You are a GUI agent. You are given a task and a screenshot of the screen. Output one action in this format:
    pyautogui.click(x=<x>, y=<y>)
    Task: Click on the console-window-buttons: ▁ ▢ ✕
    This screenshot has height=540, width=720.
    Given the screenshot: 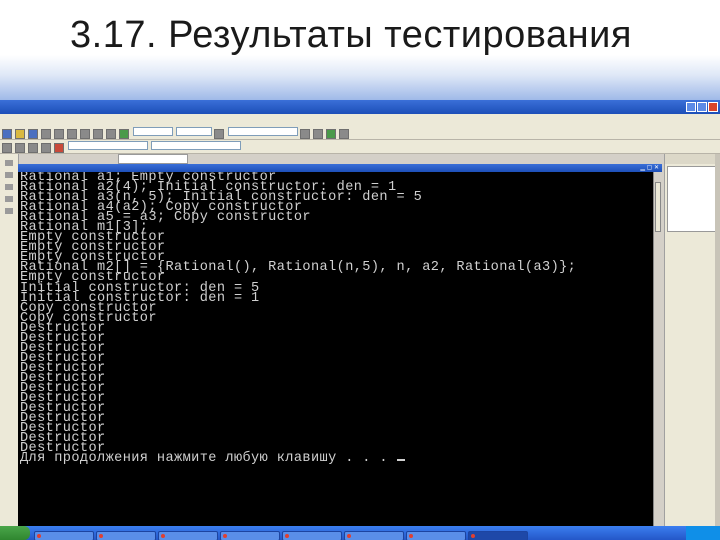 What is the action you would take?
    pyautogui.click(x=649, y=168)
    